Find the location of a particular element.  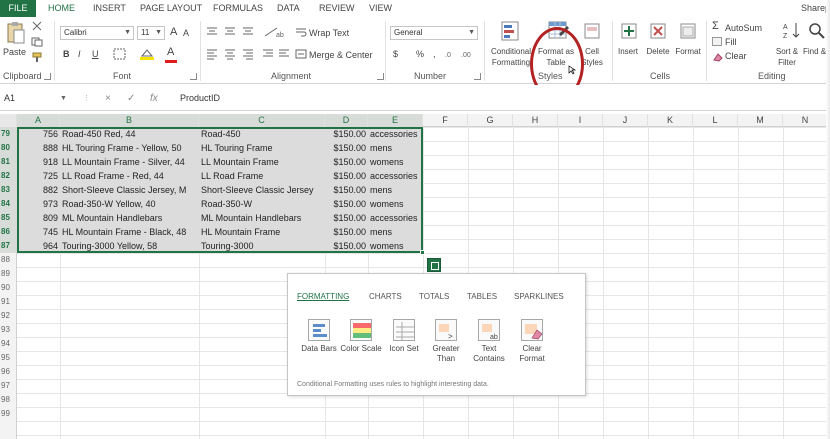

fill-icon is located at coordinates (717, 41).